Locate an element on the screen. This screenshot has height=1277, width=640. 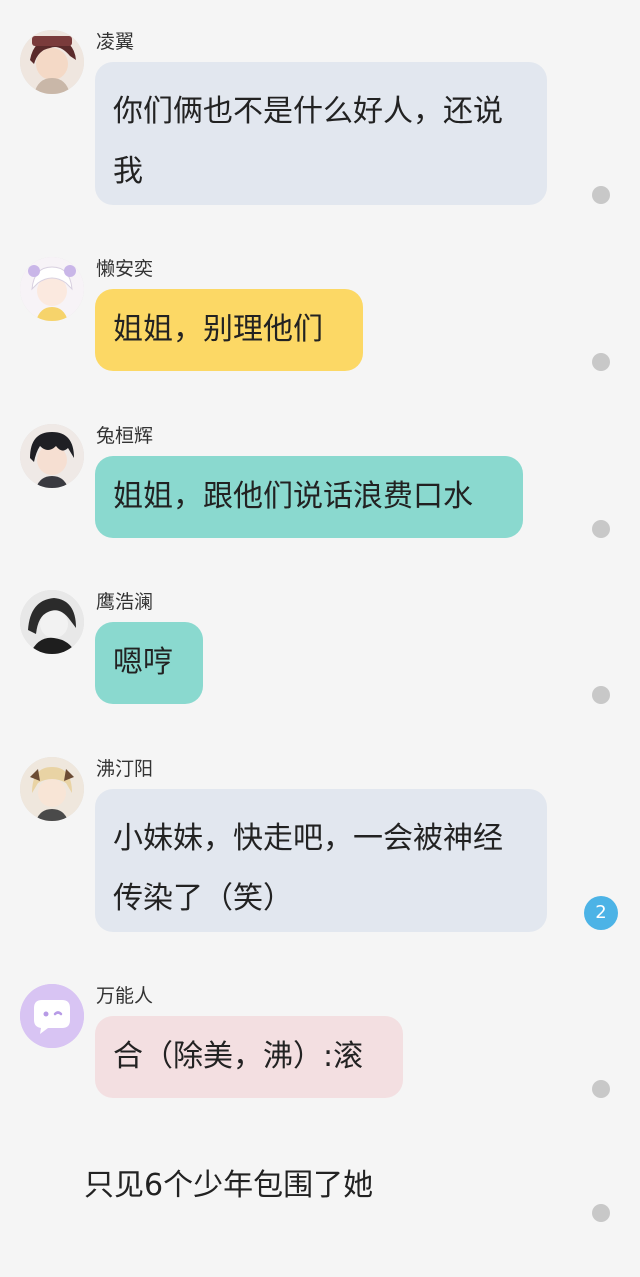
message-bubble: 姐姐，别理他们 is located at coordinates (229, 330).